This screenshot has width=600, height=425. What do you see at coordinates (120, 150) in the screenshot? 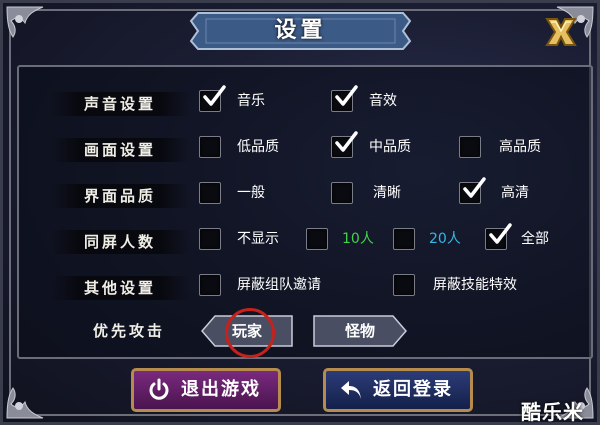
I see `row-label: 画面设置` at bounding box center [120, 150].